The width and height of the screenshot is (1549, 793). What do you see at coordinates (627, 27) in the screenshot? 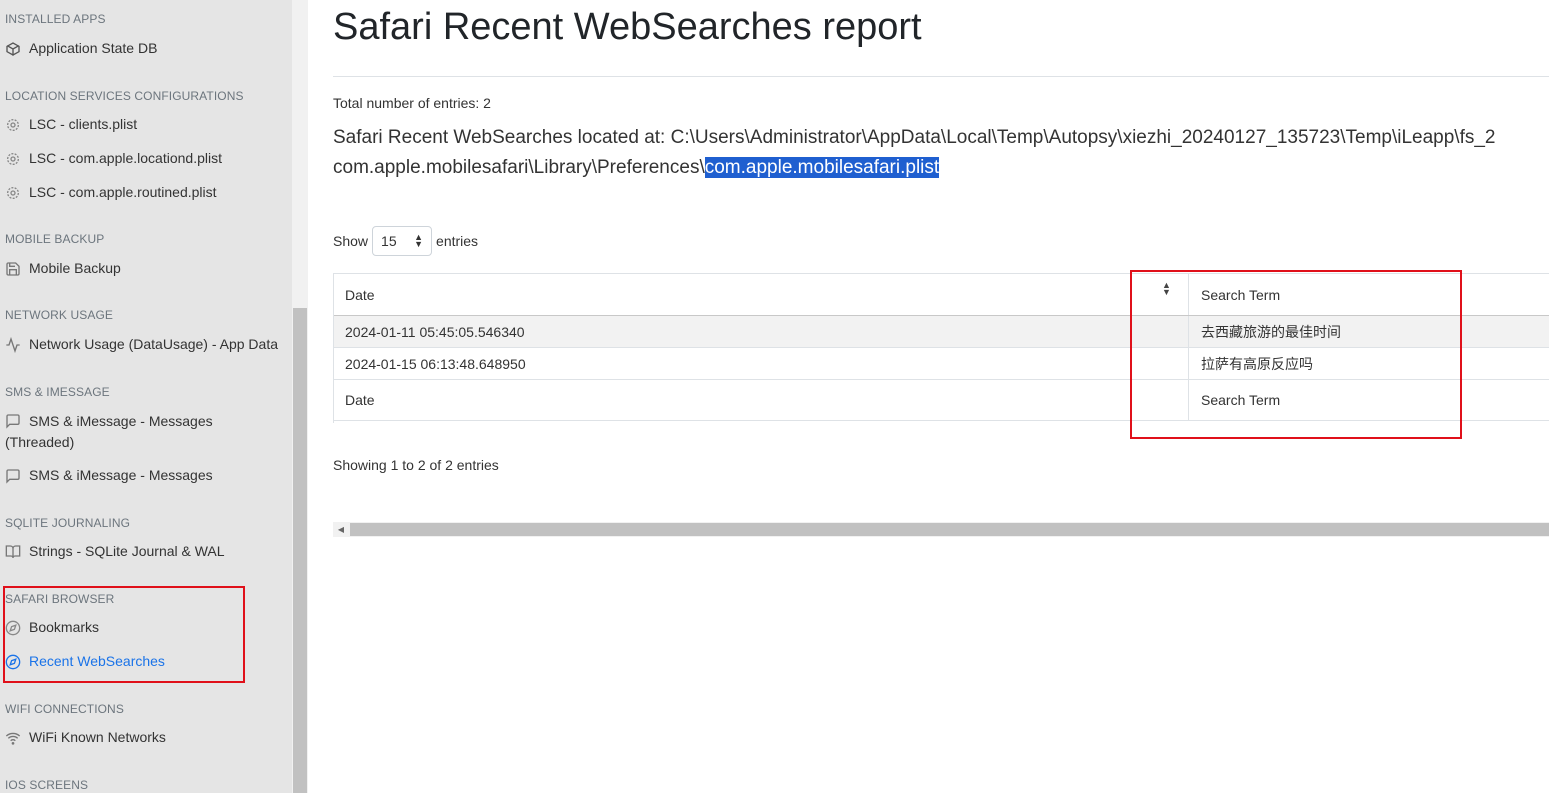
I see `page-title: Safari Recent WebSearches report` at bounding box center [627, 27].